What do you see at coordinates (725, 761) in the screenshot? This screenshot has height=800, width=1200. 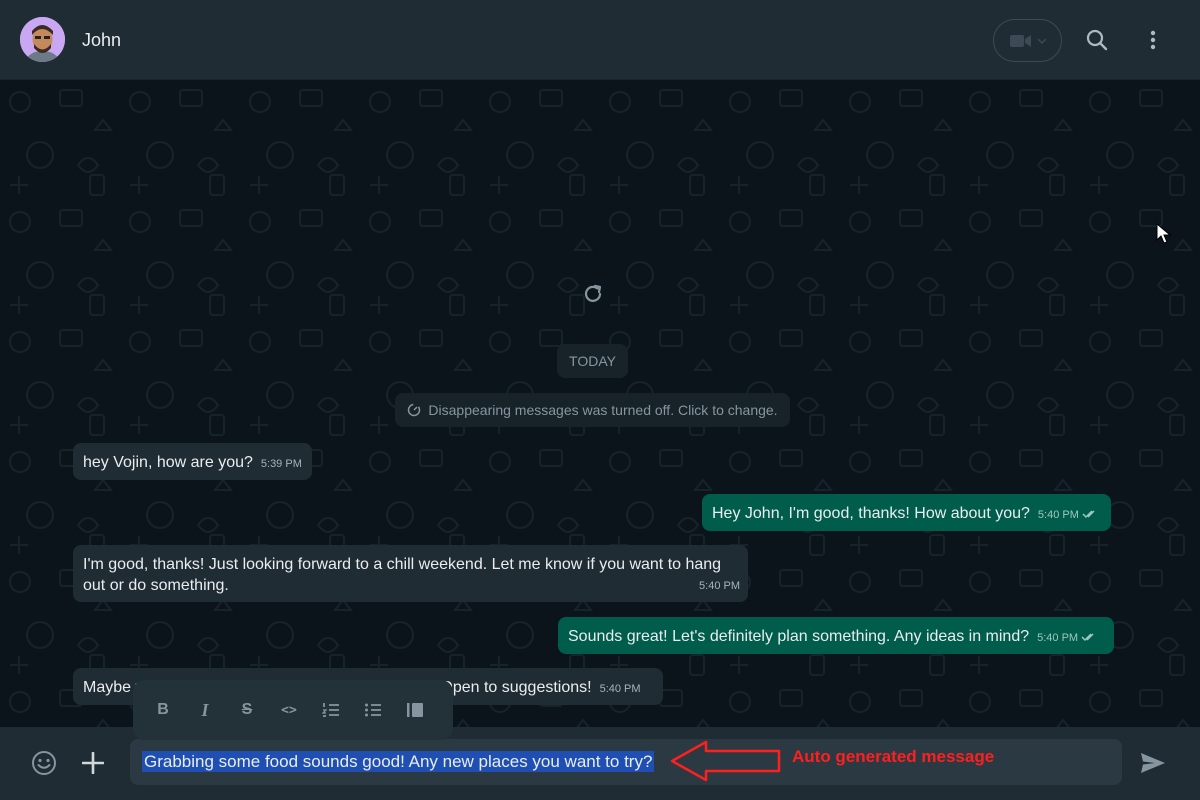 I see `annotation-arrow-icon` at bounding box center [725, 761].